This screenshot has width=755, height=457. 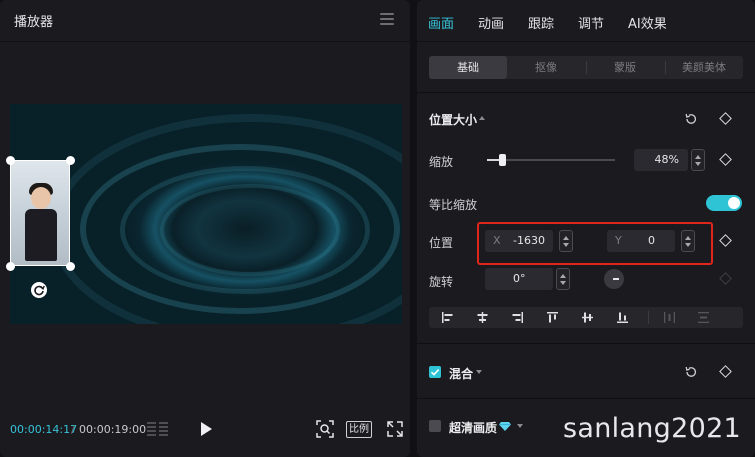 I want to click on tab-picture: 画面, so click(x=441, y=22).